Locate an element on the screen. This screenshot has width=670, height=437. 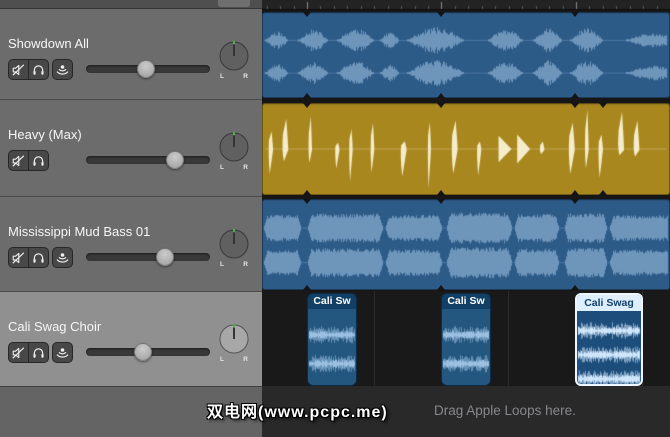
track-header-cali-swag-choir: Cali Swag Choir L R is located at coordinates (131, 338).